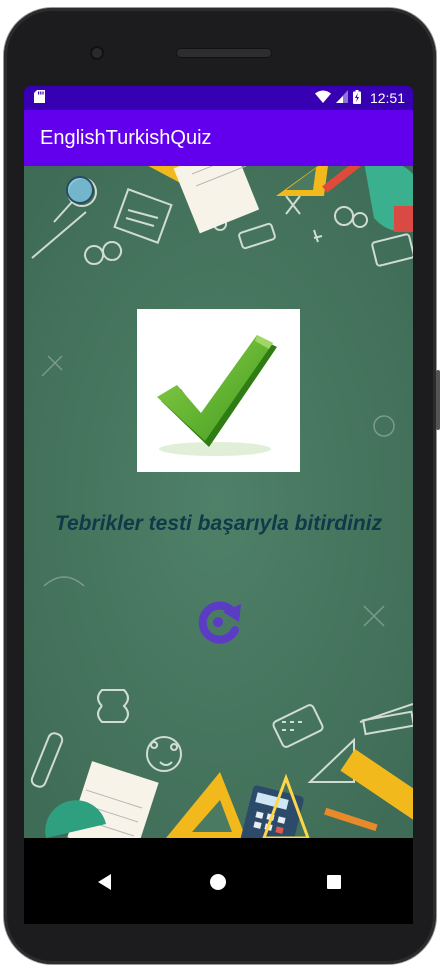 Image resolution: width=444 pixels, height=971 pixels. I want to click on app-bar: EnglishTurkishQuiz, so click(218, 138).